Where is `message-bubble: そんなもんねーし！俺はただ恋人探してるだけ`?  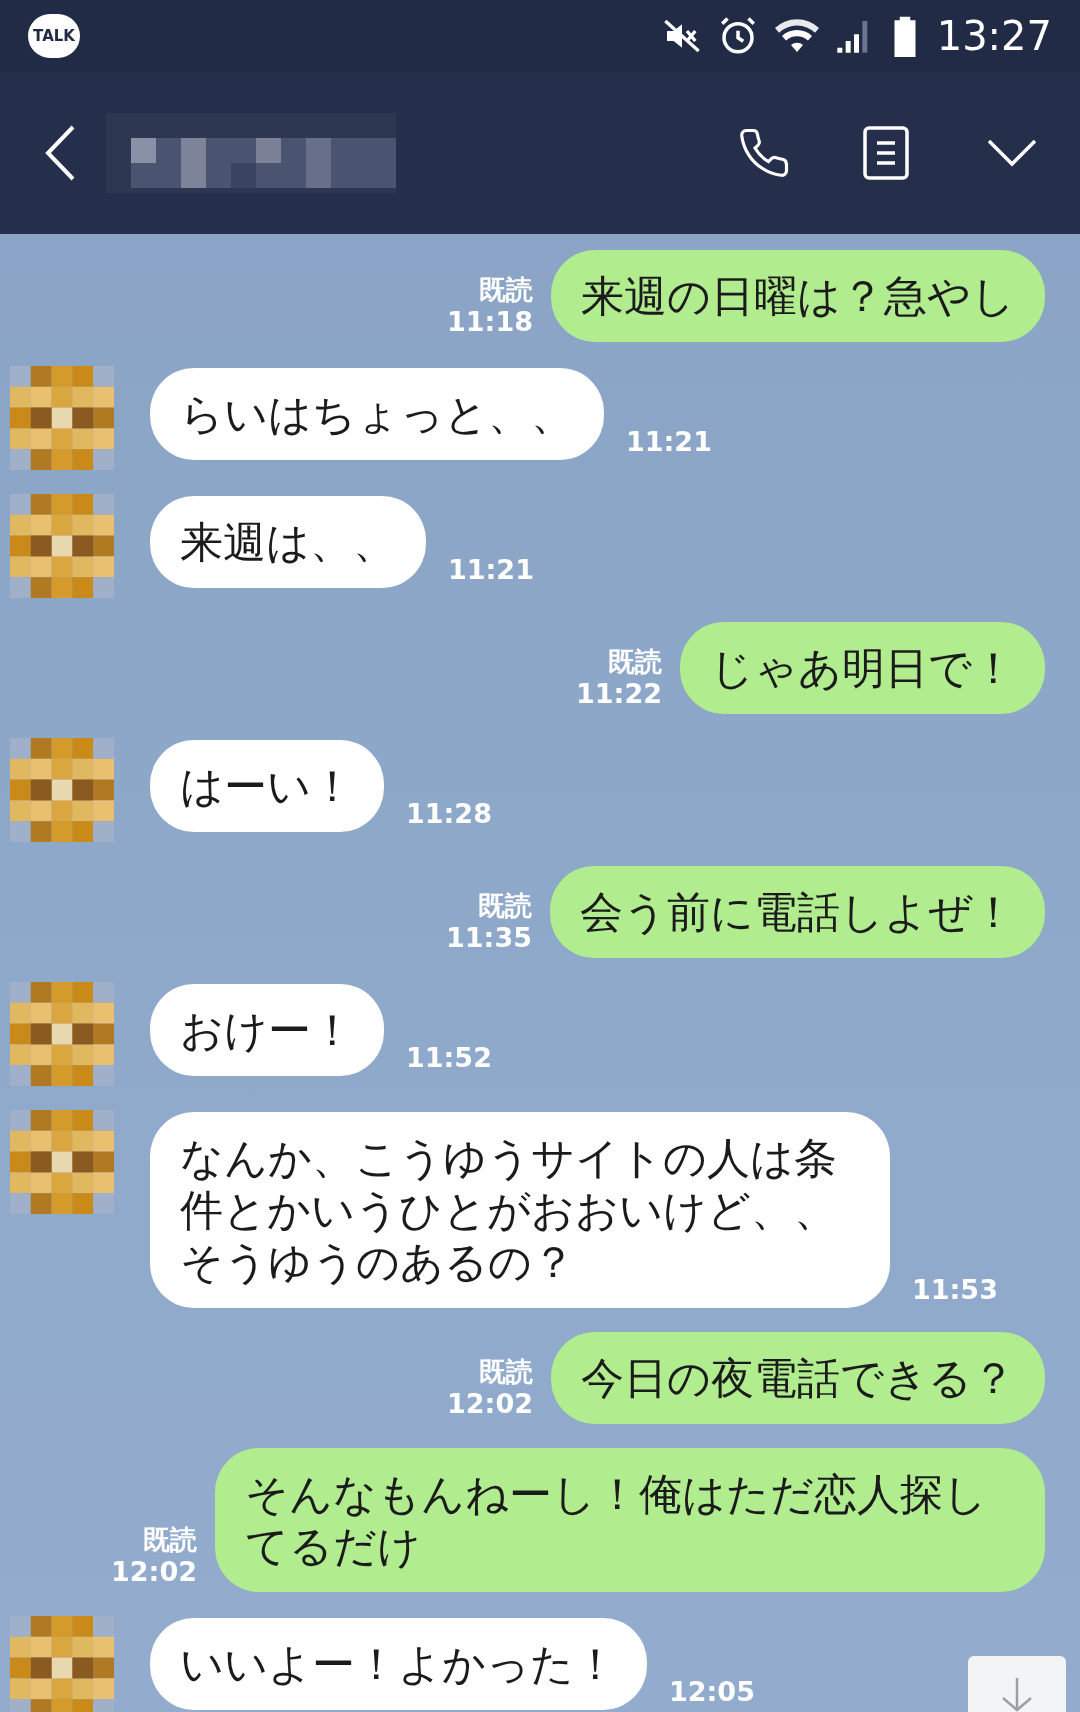
message-bubble: そんなもんねーし！俺はただ恋人探してるだけ is located at coordinates (630, 1520).